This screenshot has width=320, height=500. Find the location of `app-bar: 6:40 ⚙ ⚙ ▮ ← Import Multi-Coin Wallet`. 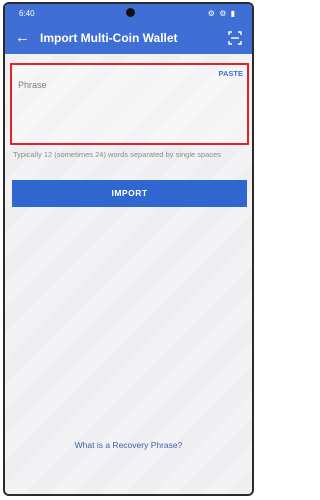

app-bar: 6:40 ⚙ ⚙ ▮ ← Import Multi-Coin Wallet is located at coordinates (128, 29).